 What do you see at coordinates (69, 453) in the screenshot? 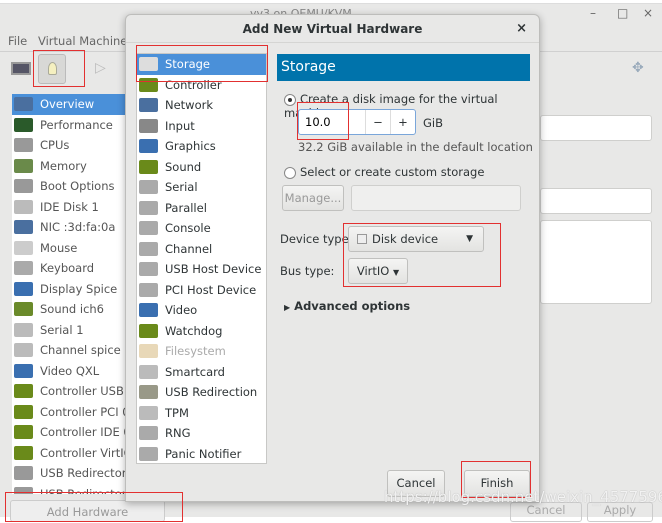
I see `list-item: Controller VirtIO` at bounding box center [69, 453].